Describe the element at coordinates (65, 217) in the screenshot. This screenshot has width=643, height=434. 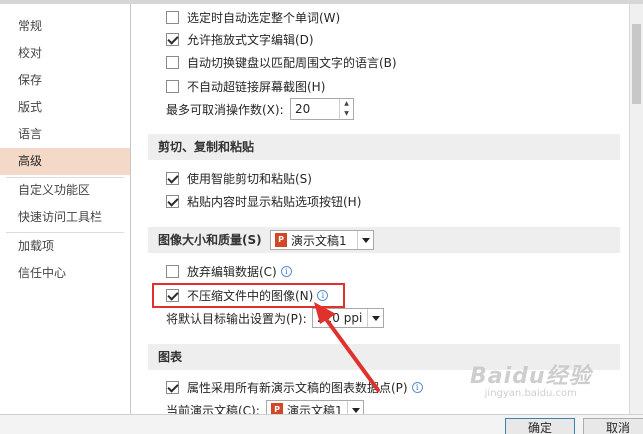
I see `sidebar-item-quick-access-toolbar: 快速访问工具栏` at that location.